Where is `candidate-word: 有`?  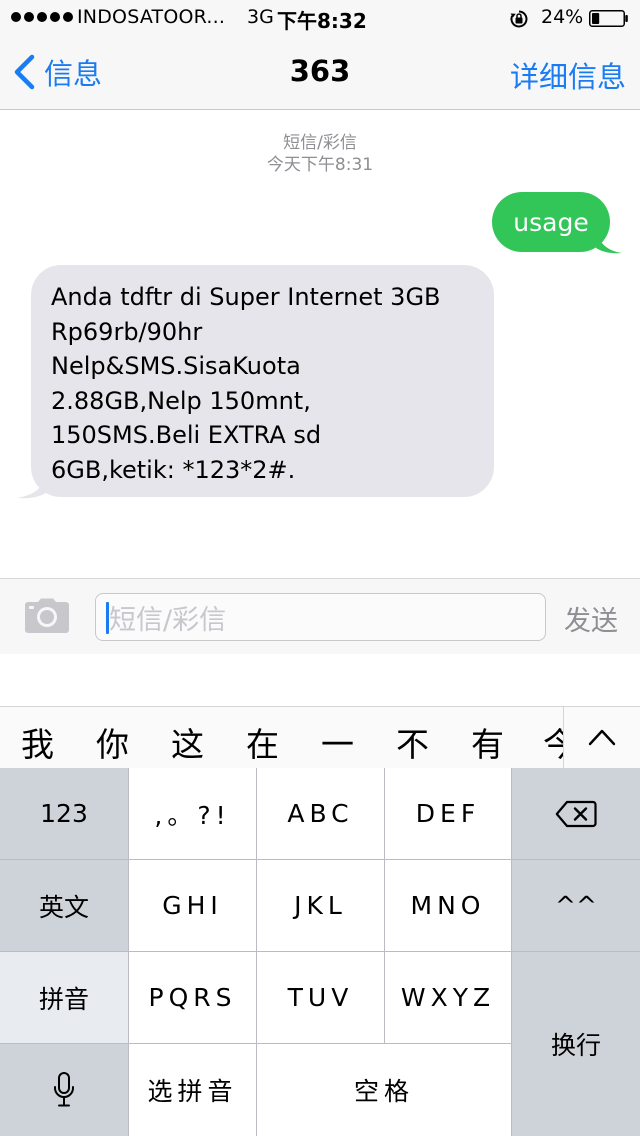
candidate-word: 有 is located at coordinates (487, 742).